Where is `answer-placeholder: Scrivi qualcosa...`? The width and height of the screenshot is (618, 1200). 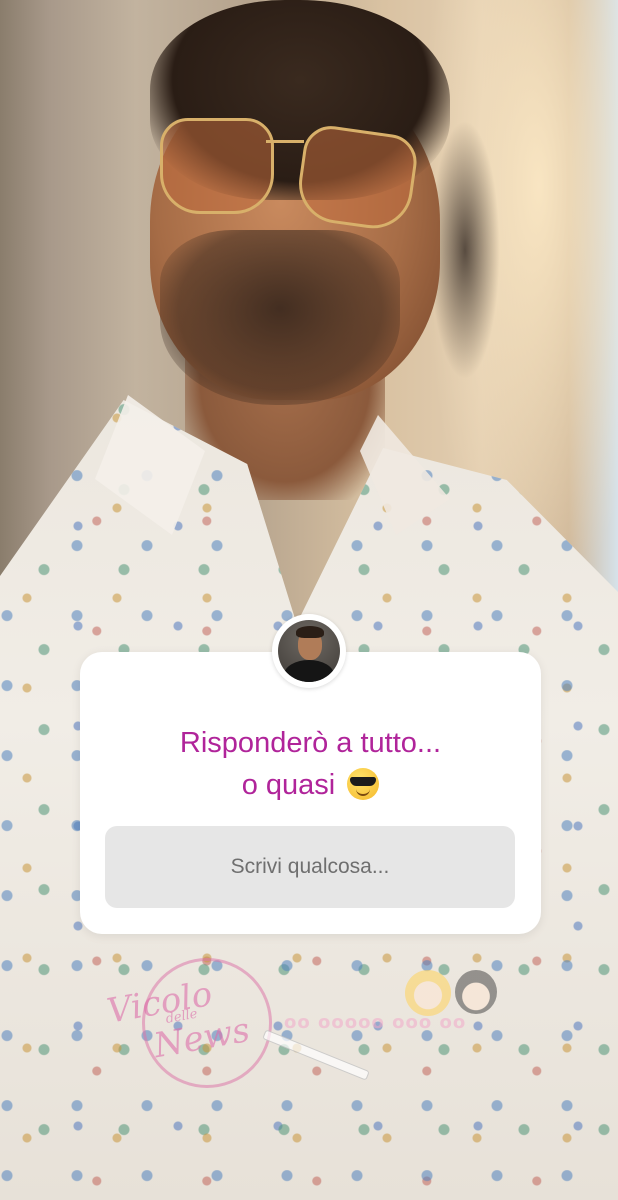 answer-placeholder: Scrivi qualcosa... is located at coordinates (310, 866).